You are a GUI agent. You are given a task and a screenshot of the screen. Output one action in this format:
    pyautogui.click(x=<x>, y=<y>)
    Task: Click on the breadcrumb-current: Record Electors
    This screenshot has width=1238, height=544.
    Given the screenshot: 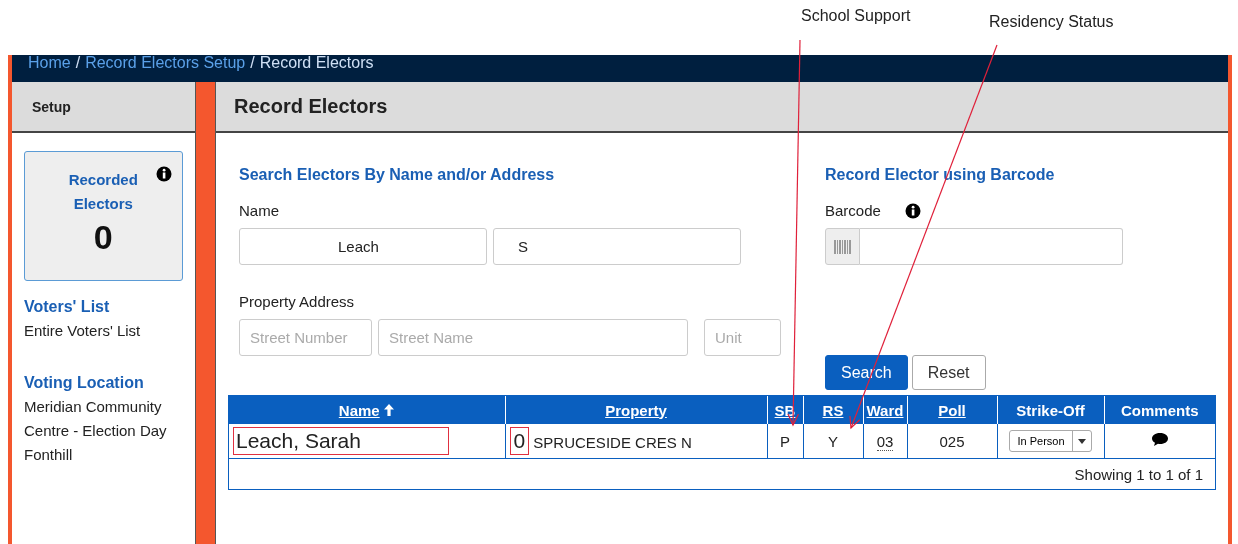 What is the action you would take?
    pyautogui.click(x=316, y=63)
    